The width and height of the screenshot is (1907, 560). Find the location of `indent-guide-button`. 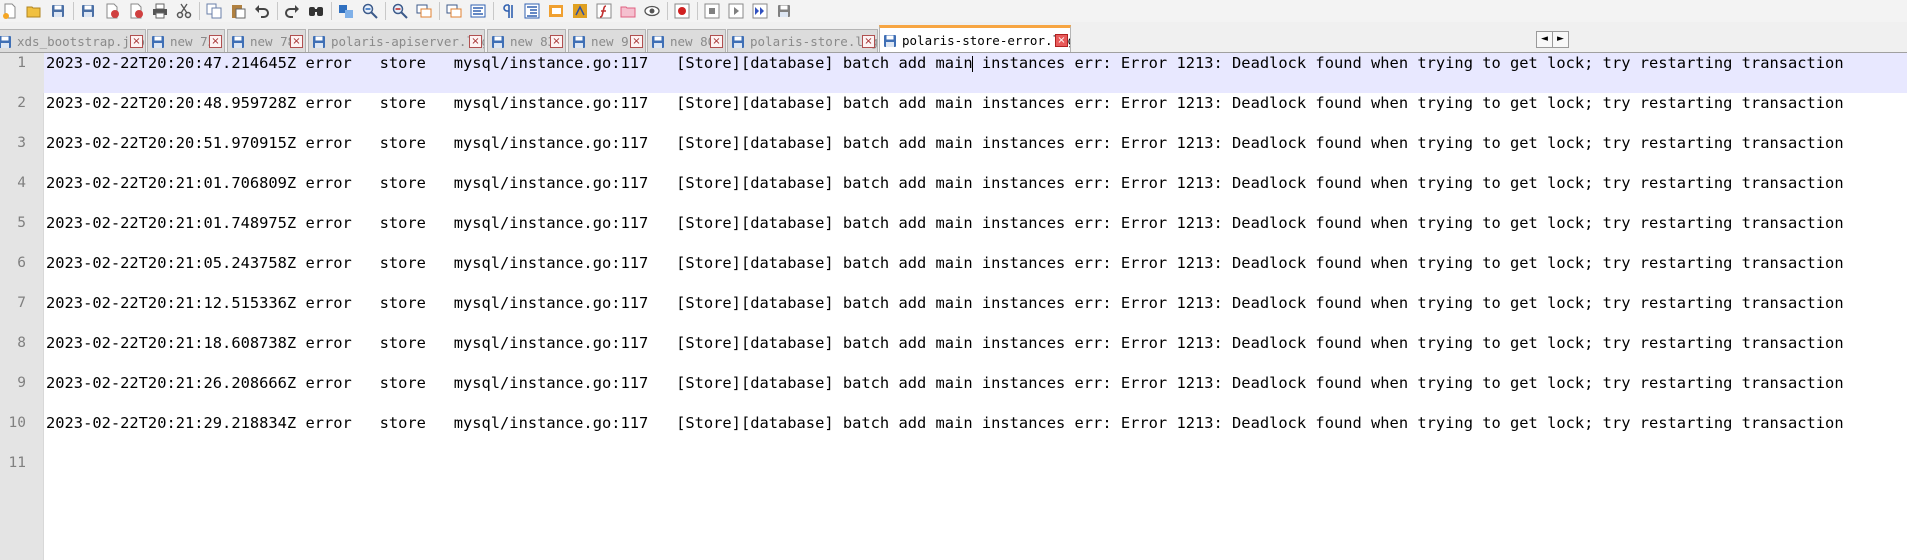

indent-guide-button is located at coordinates (532, 11).